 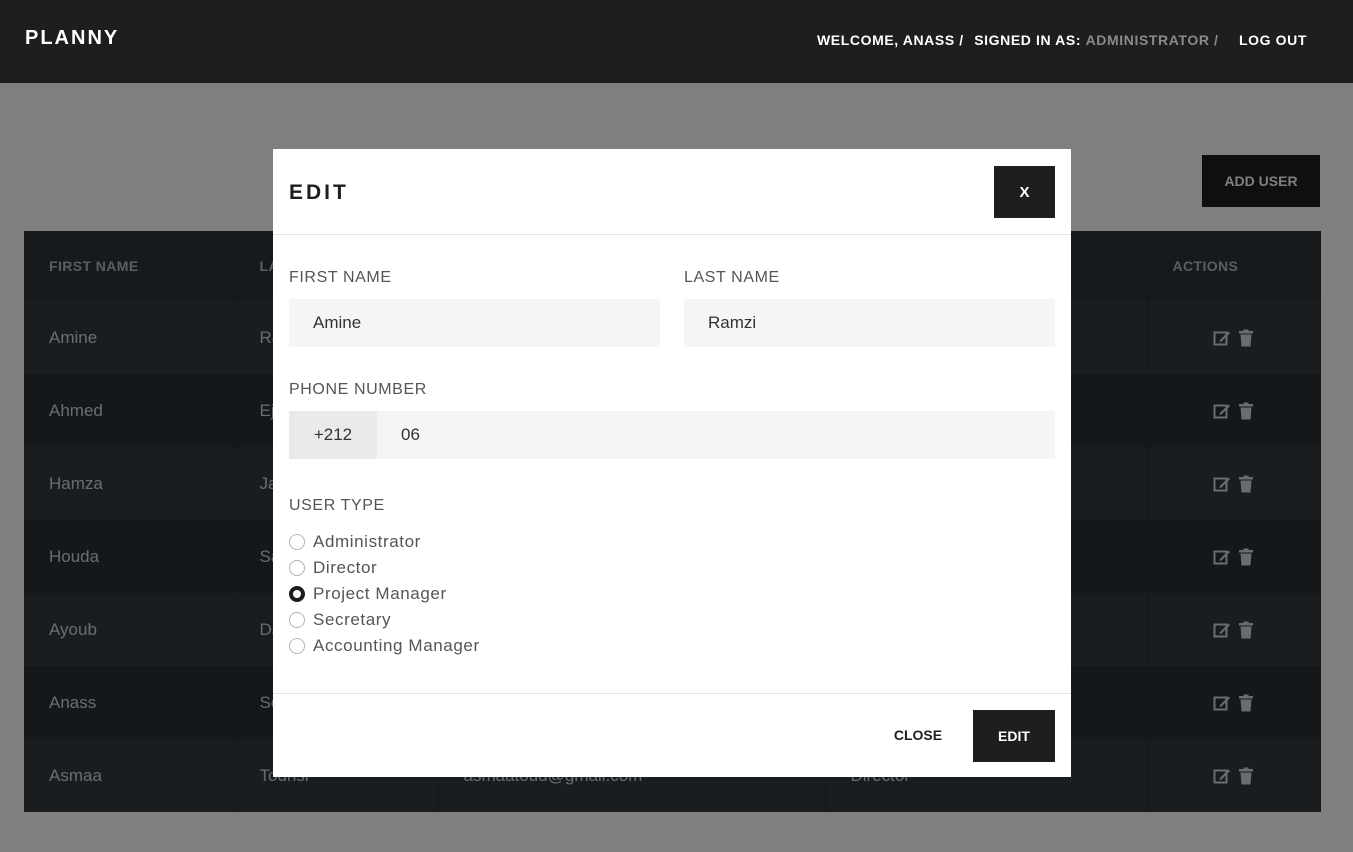 I want to click on user-type-option: Project Manager, so click(x=368, y=594).